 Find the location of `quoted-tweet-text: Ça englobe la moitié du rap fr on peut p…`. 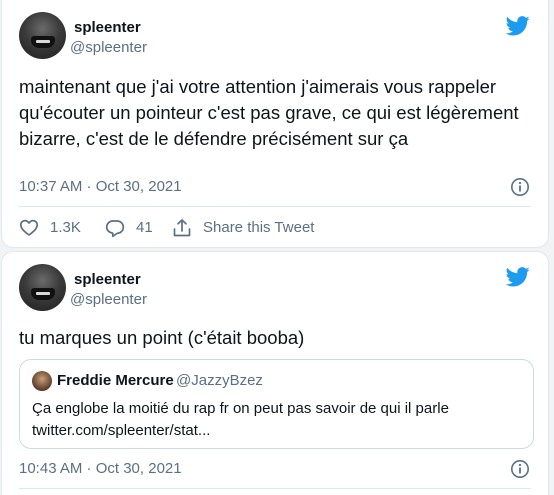

quoted-tweet-text: Ça englobe la moitié du rap fr on peut p… is located at coordinates (277, 420).